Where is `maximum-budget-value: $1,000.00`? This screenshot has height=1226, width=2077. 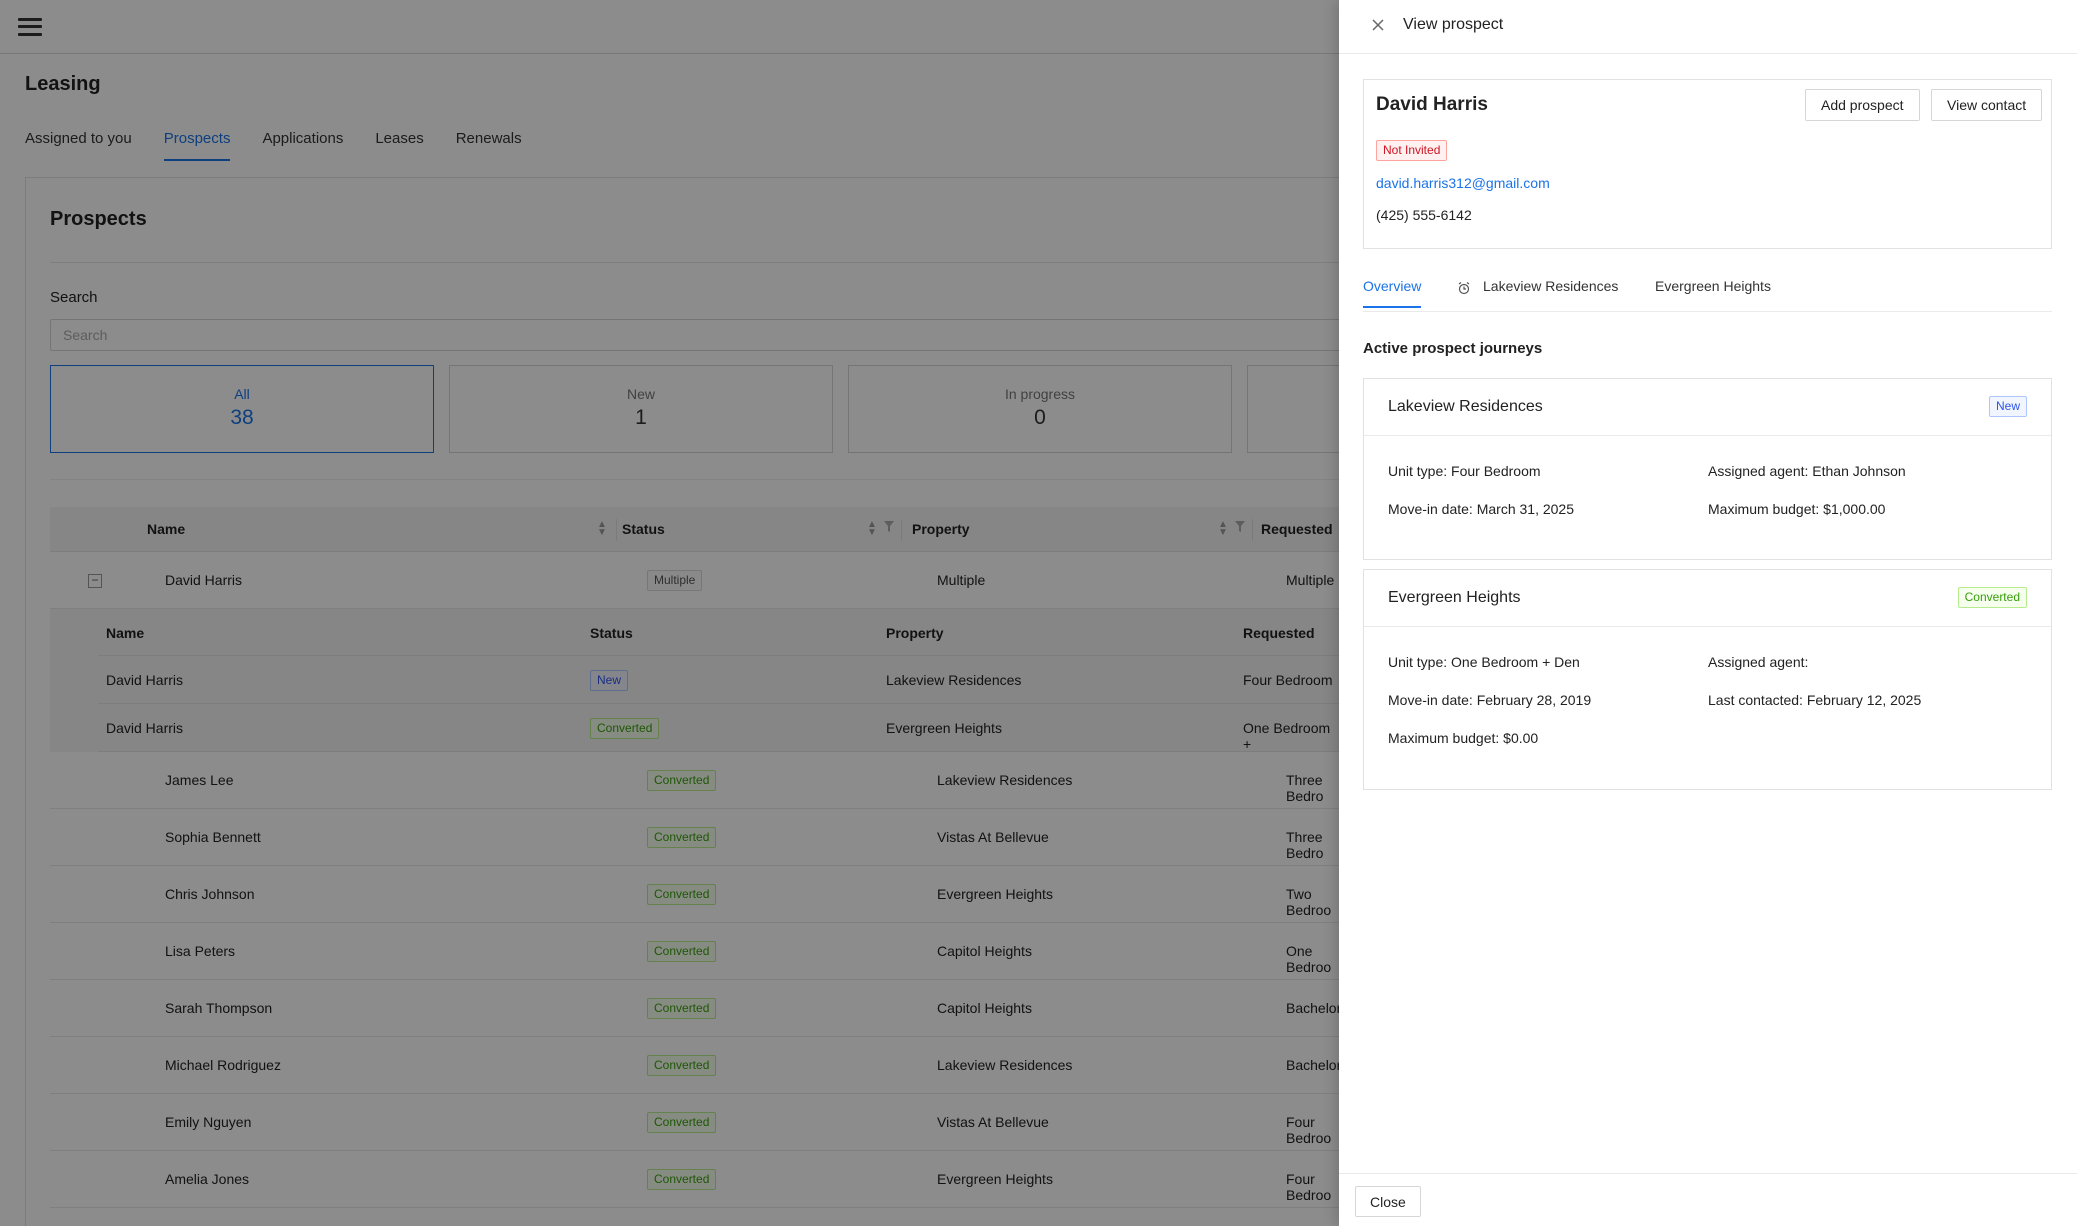
maximum-budget-value: $1,000.00 is located at coordinates (1854, 509).